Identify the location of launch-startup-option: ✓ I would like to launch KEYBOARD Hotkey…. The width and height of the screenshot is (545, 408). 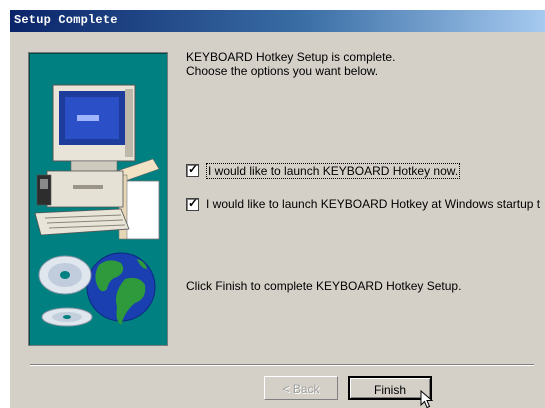
(365, 205).